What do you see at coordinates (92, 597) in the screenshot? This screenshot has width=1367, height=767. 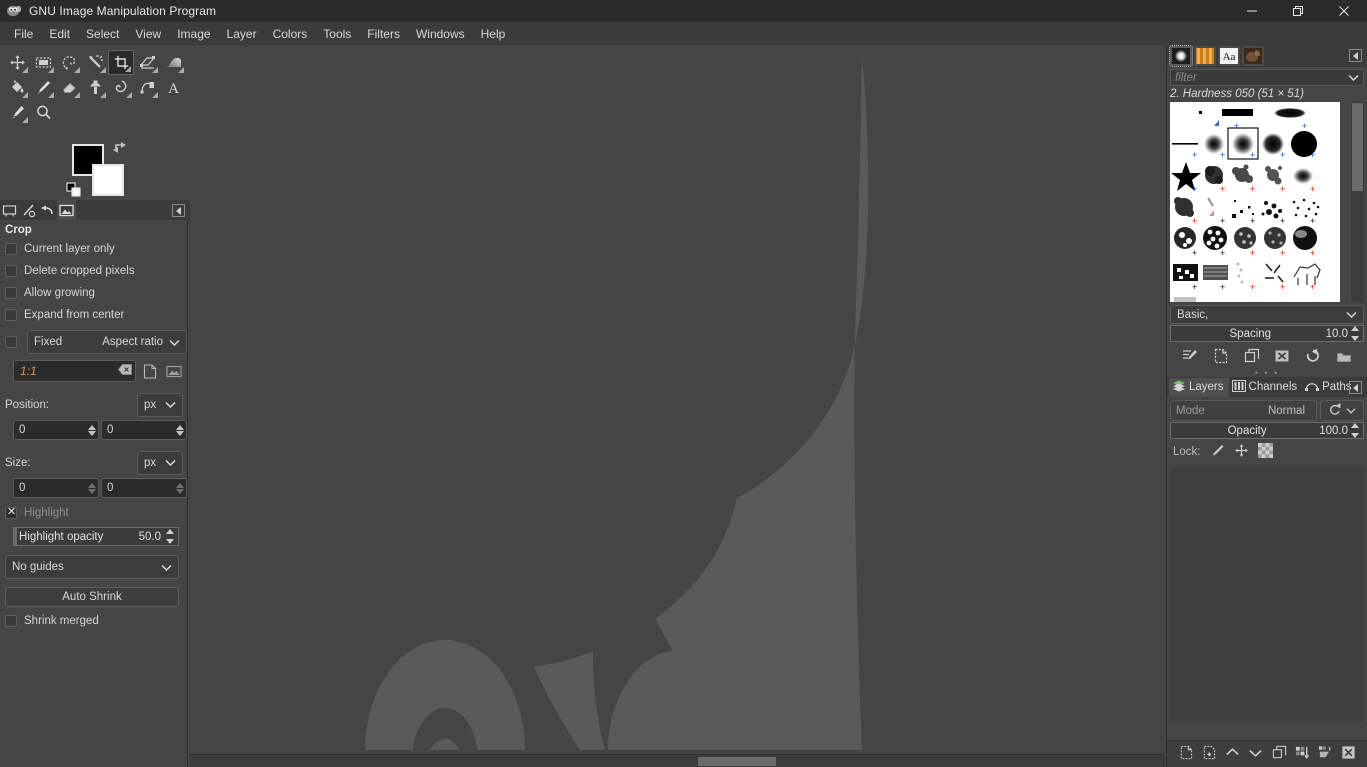 I see `auto-shrink-button: Auto Shrink` at bounding box center [92, 597].